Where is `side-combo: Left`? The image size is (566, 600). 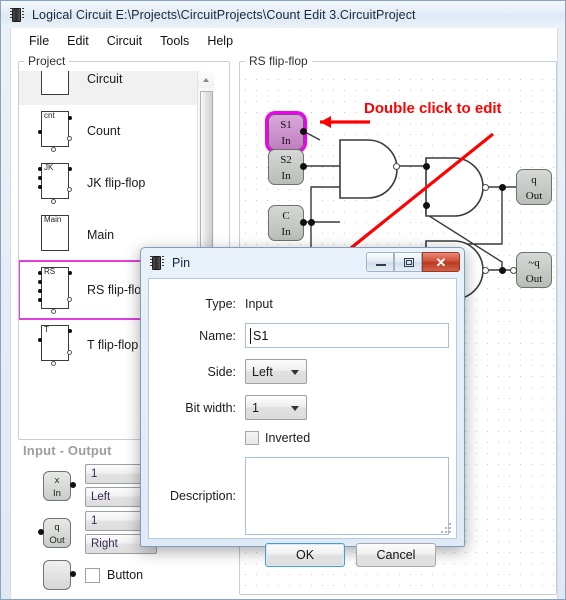
side-combo: Left is located at coordinates (276, 371).